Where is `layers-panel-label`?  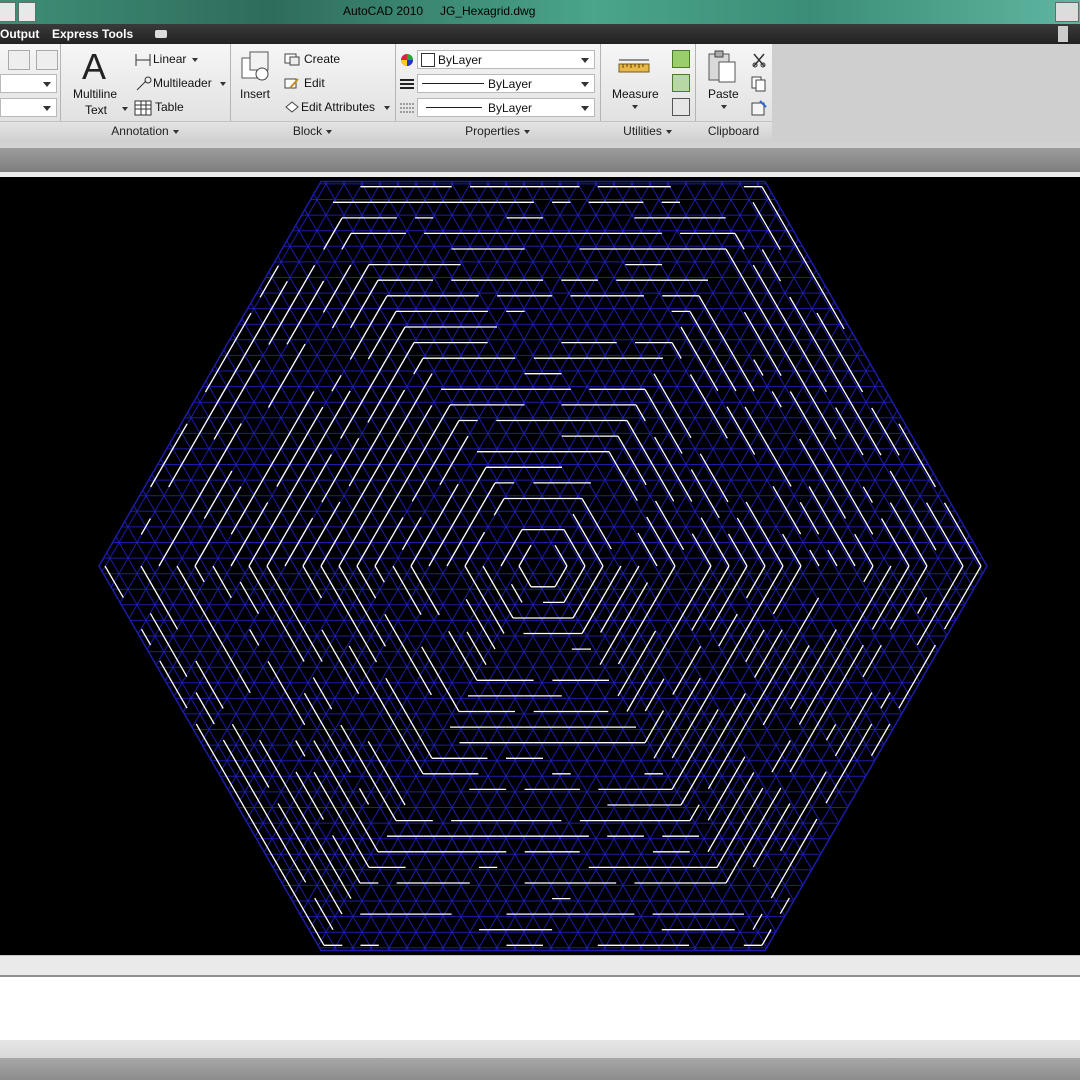
layers-panel-label is located at coordinates (30, 131).